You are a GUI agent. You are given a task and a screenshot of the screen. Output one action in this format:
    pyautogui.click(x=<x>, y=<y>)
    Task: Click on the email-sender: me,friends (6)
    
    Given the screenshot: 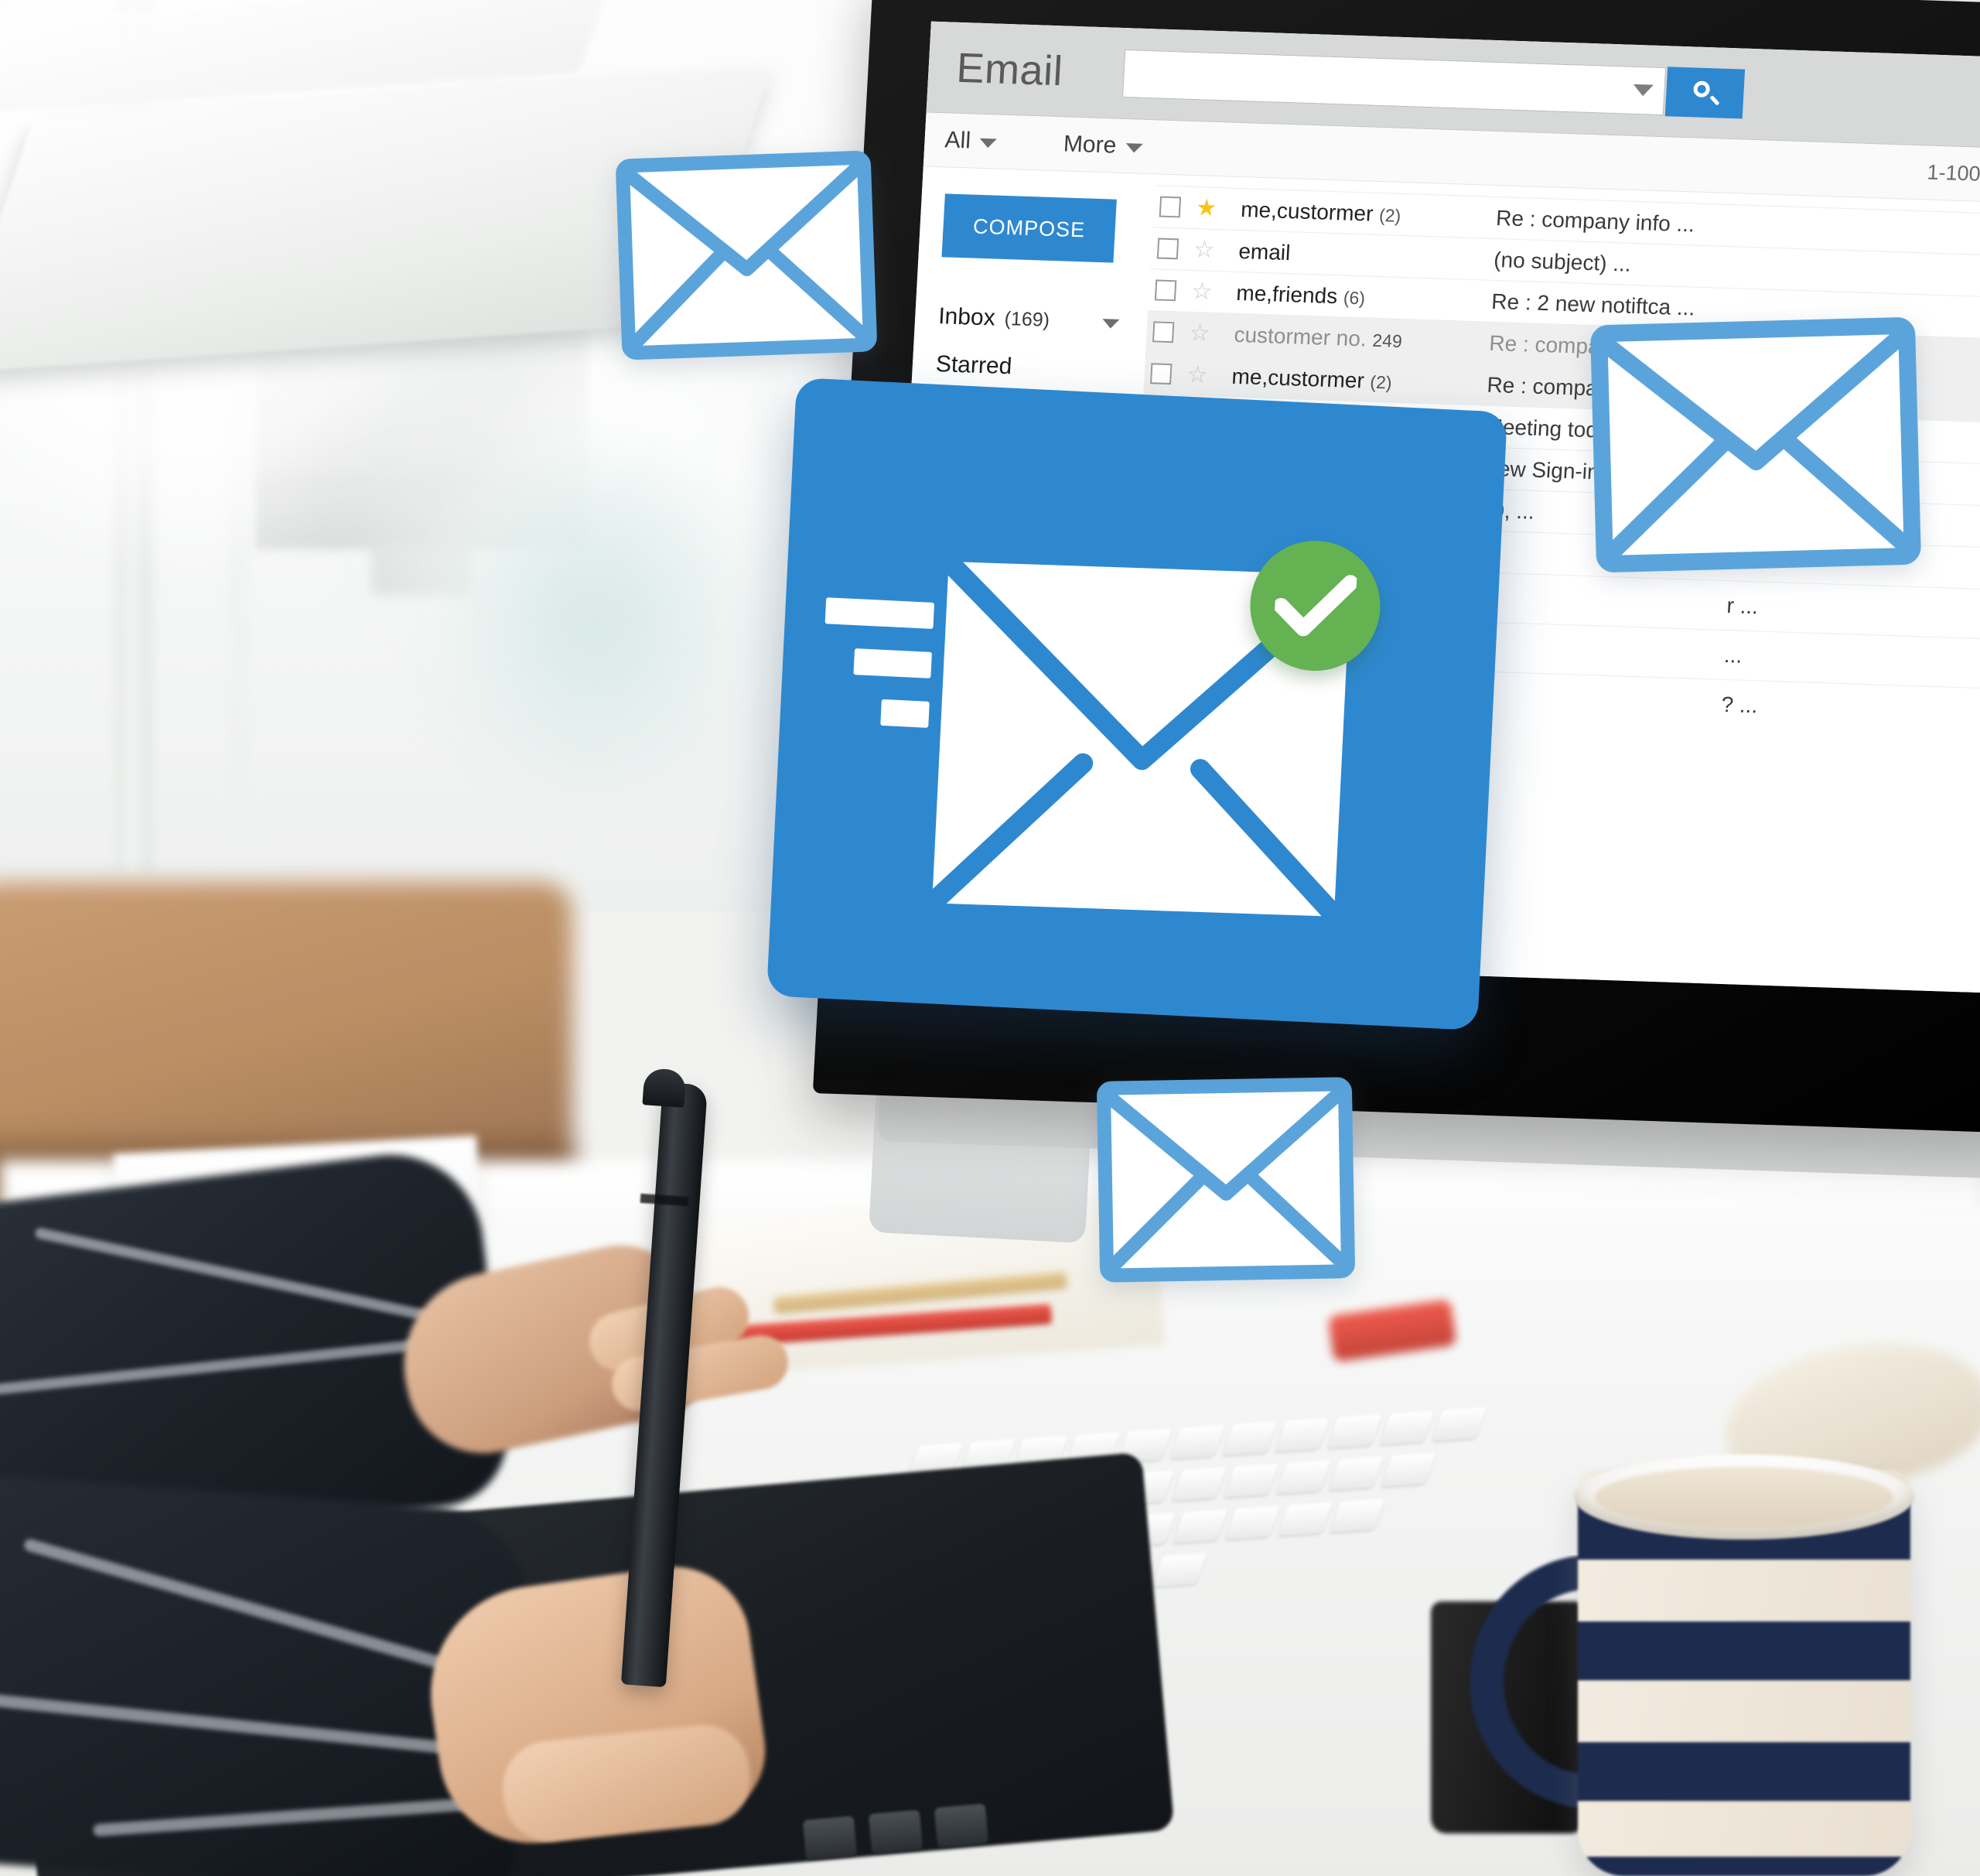 What is the action you would take?
    pyautogui.click(x=1364, y=296)
    